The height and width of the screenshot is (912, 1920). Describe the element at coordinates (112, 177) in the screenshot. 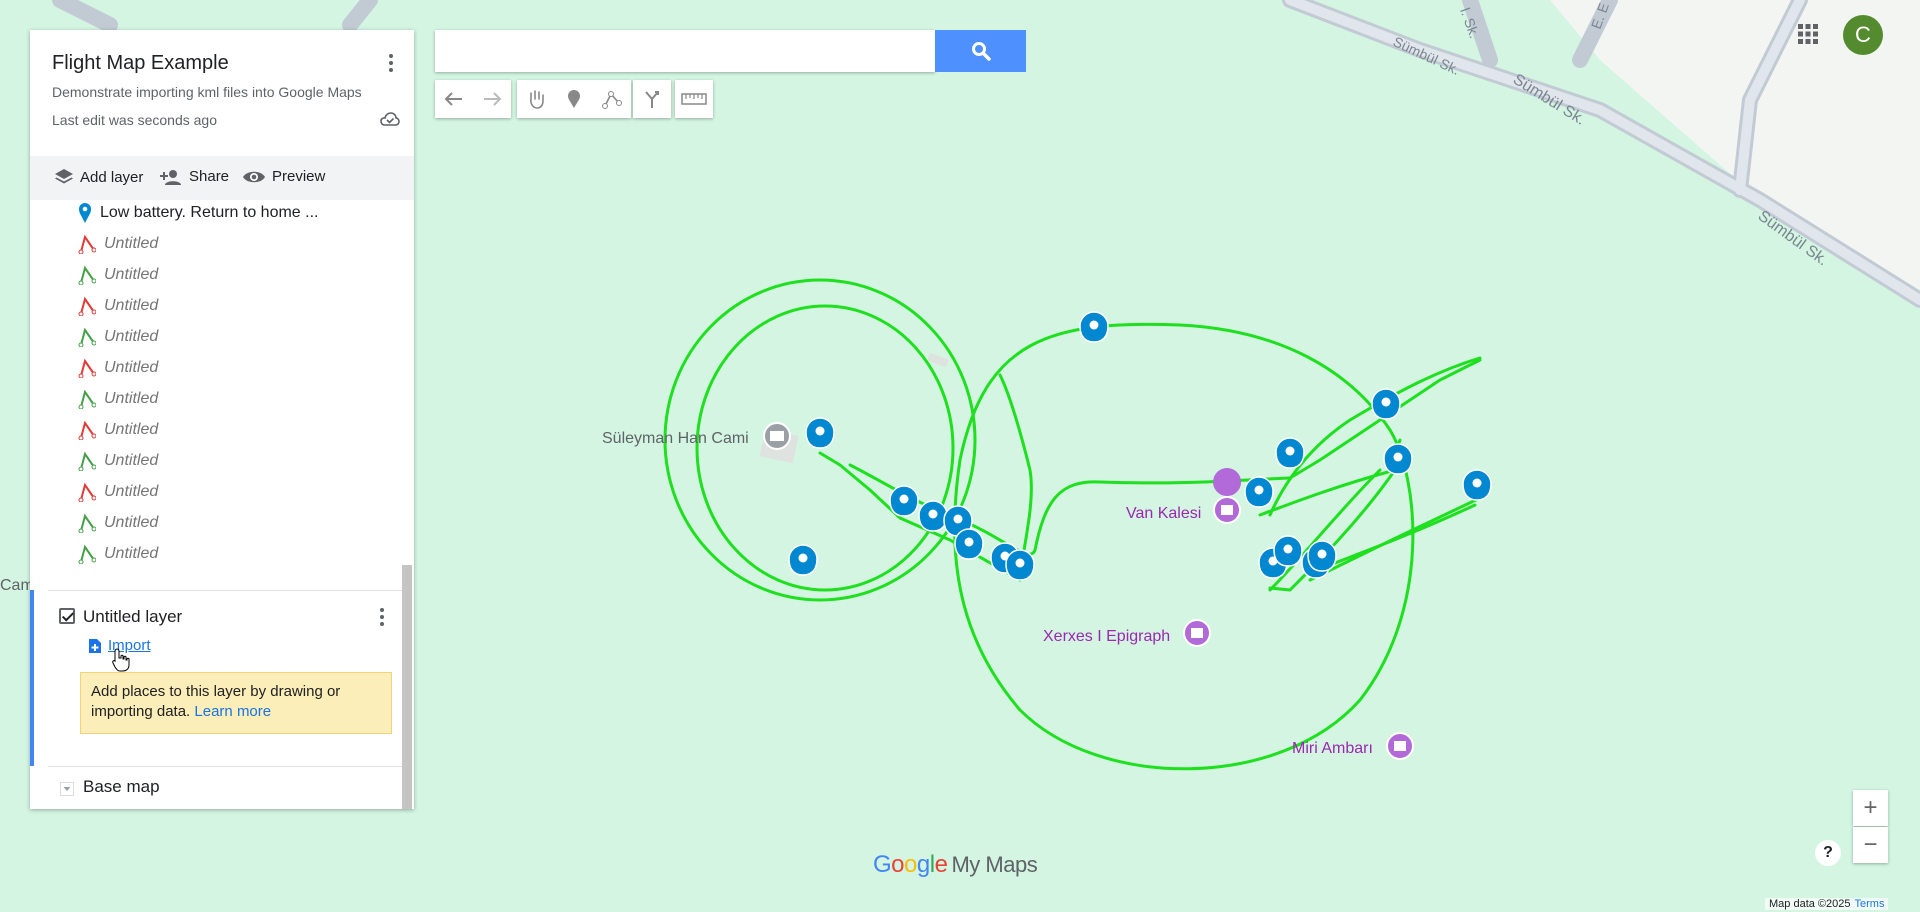

I see `add-layer-label: Add layer` at that location.